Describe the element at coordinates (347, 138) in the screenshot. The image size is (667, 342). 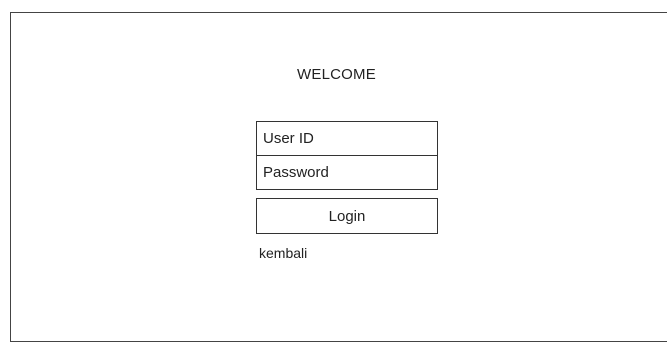
I see `user-id-input` at that location.